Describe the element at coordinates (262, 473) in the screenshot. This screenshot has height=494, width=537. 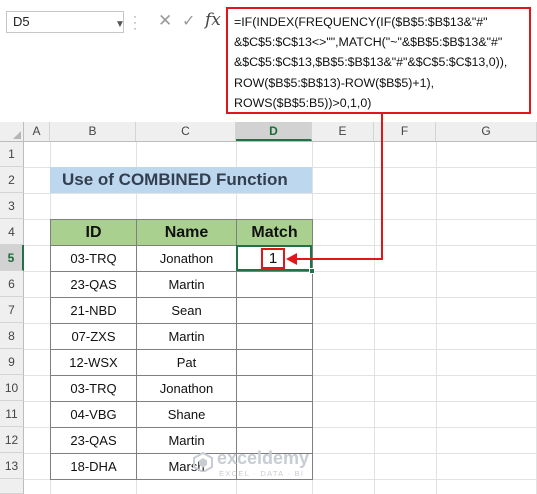
I see `watermark-tagline: EXCEL · DATA · BI` at that location.